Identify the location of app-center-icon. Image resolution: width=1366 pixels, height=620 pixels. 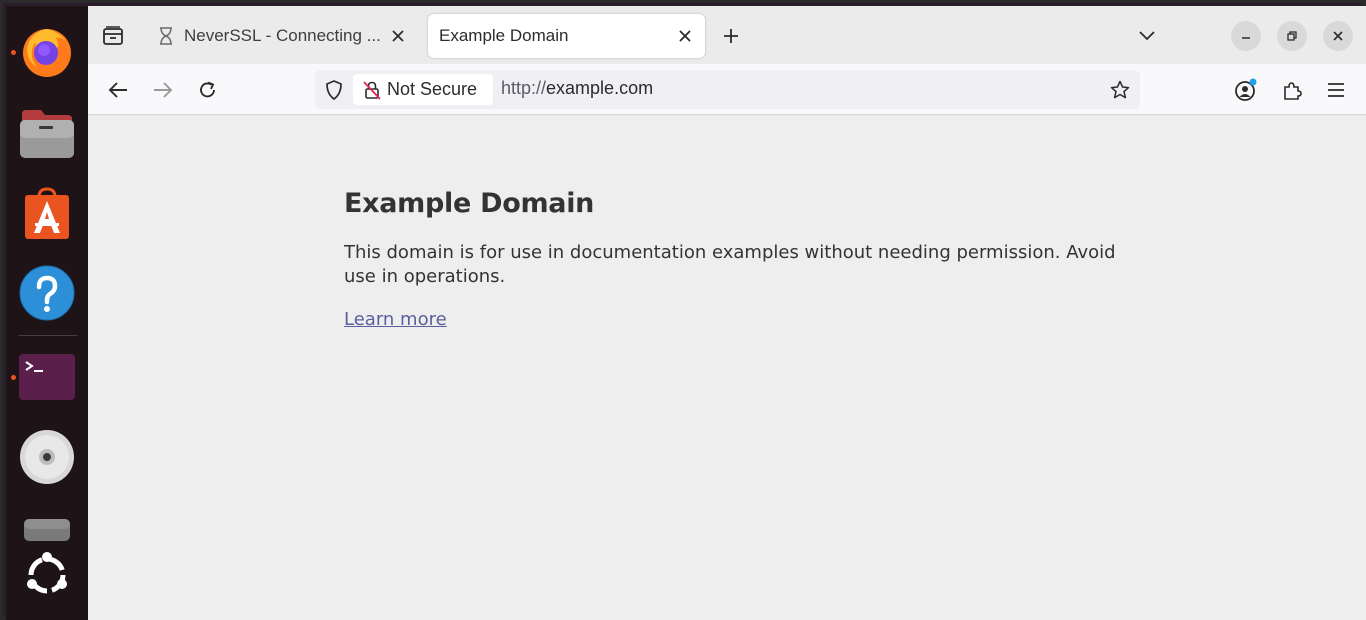
(47, 214).